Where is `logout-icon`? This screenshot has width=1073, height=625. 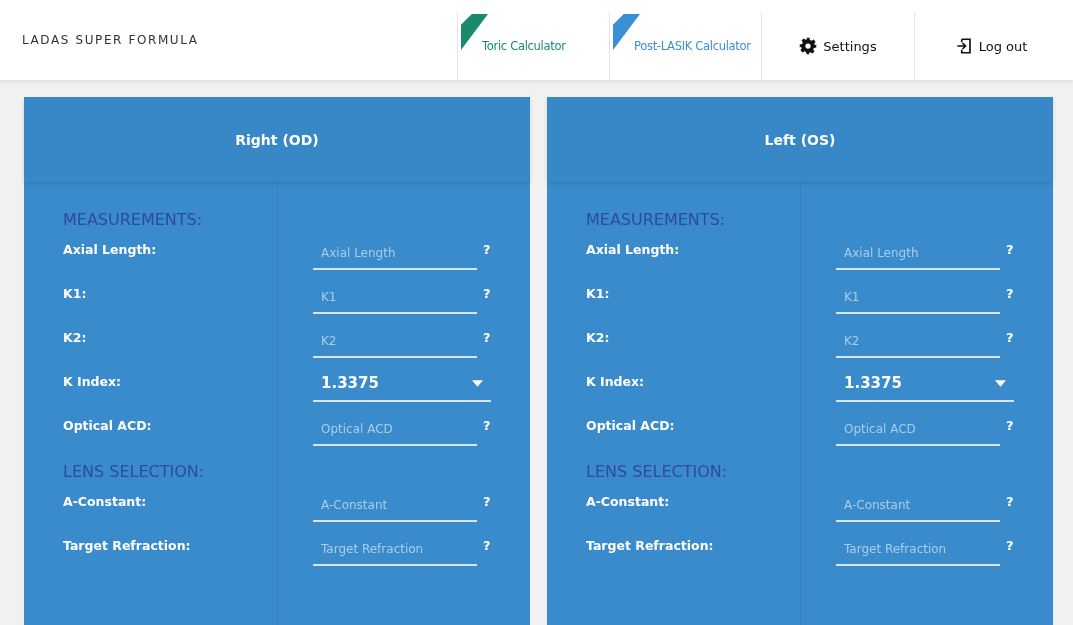 logout-icon is located at coordinates (963, 46).